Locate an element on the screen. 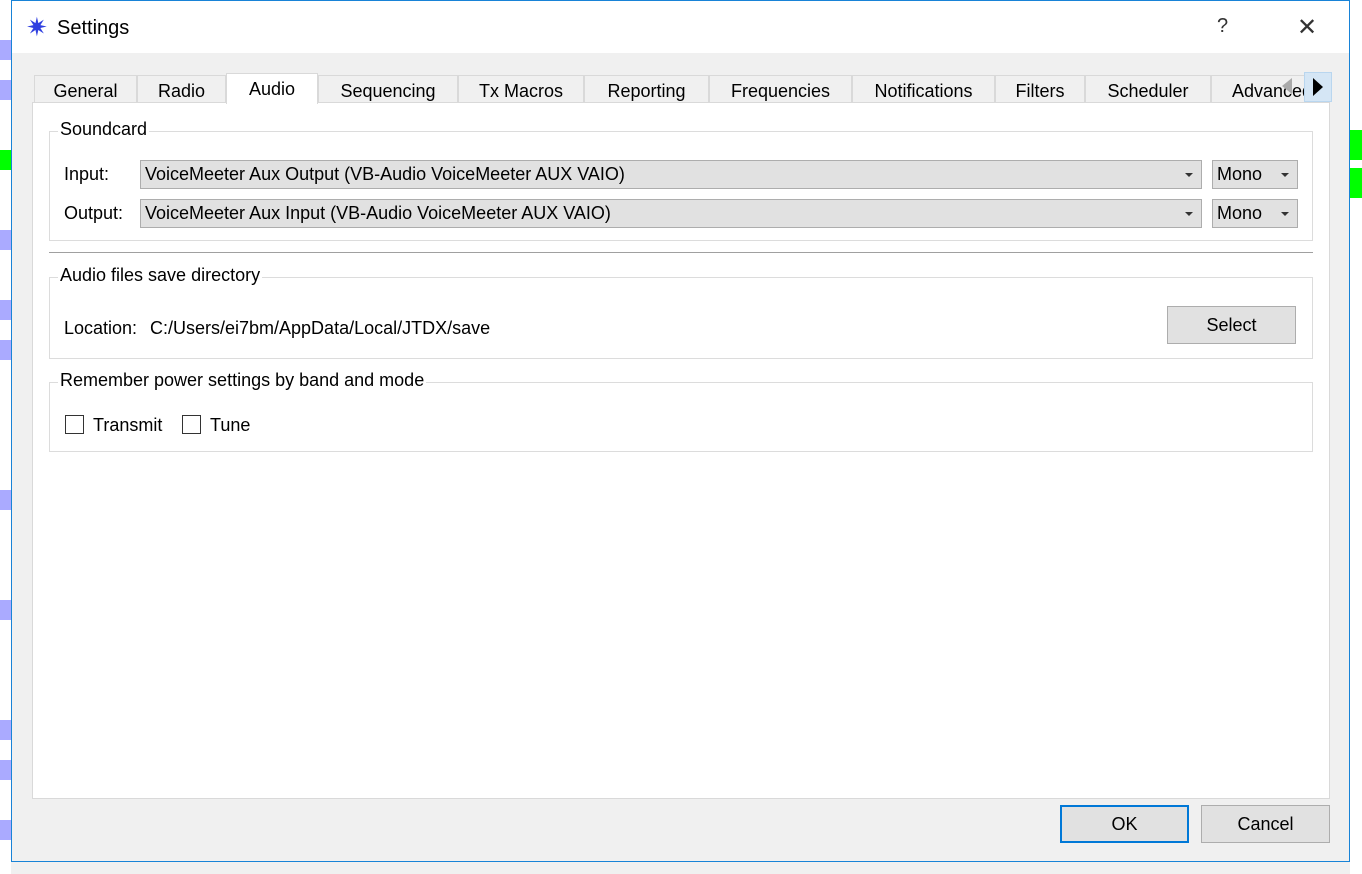  dialog-title: Settings is located at coordinates (93, 28).